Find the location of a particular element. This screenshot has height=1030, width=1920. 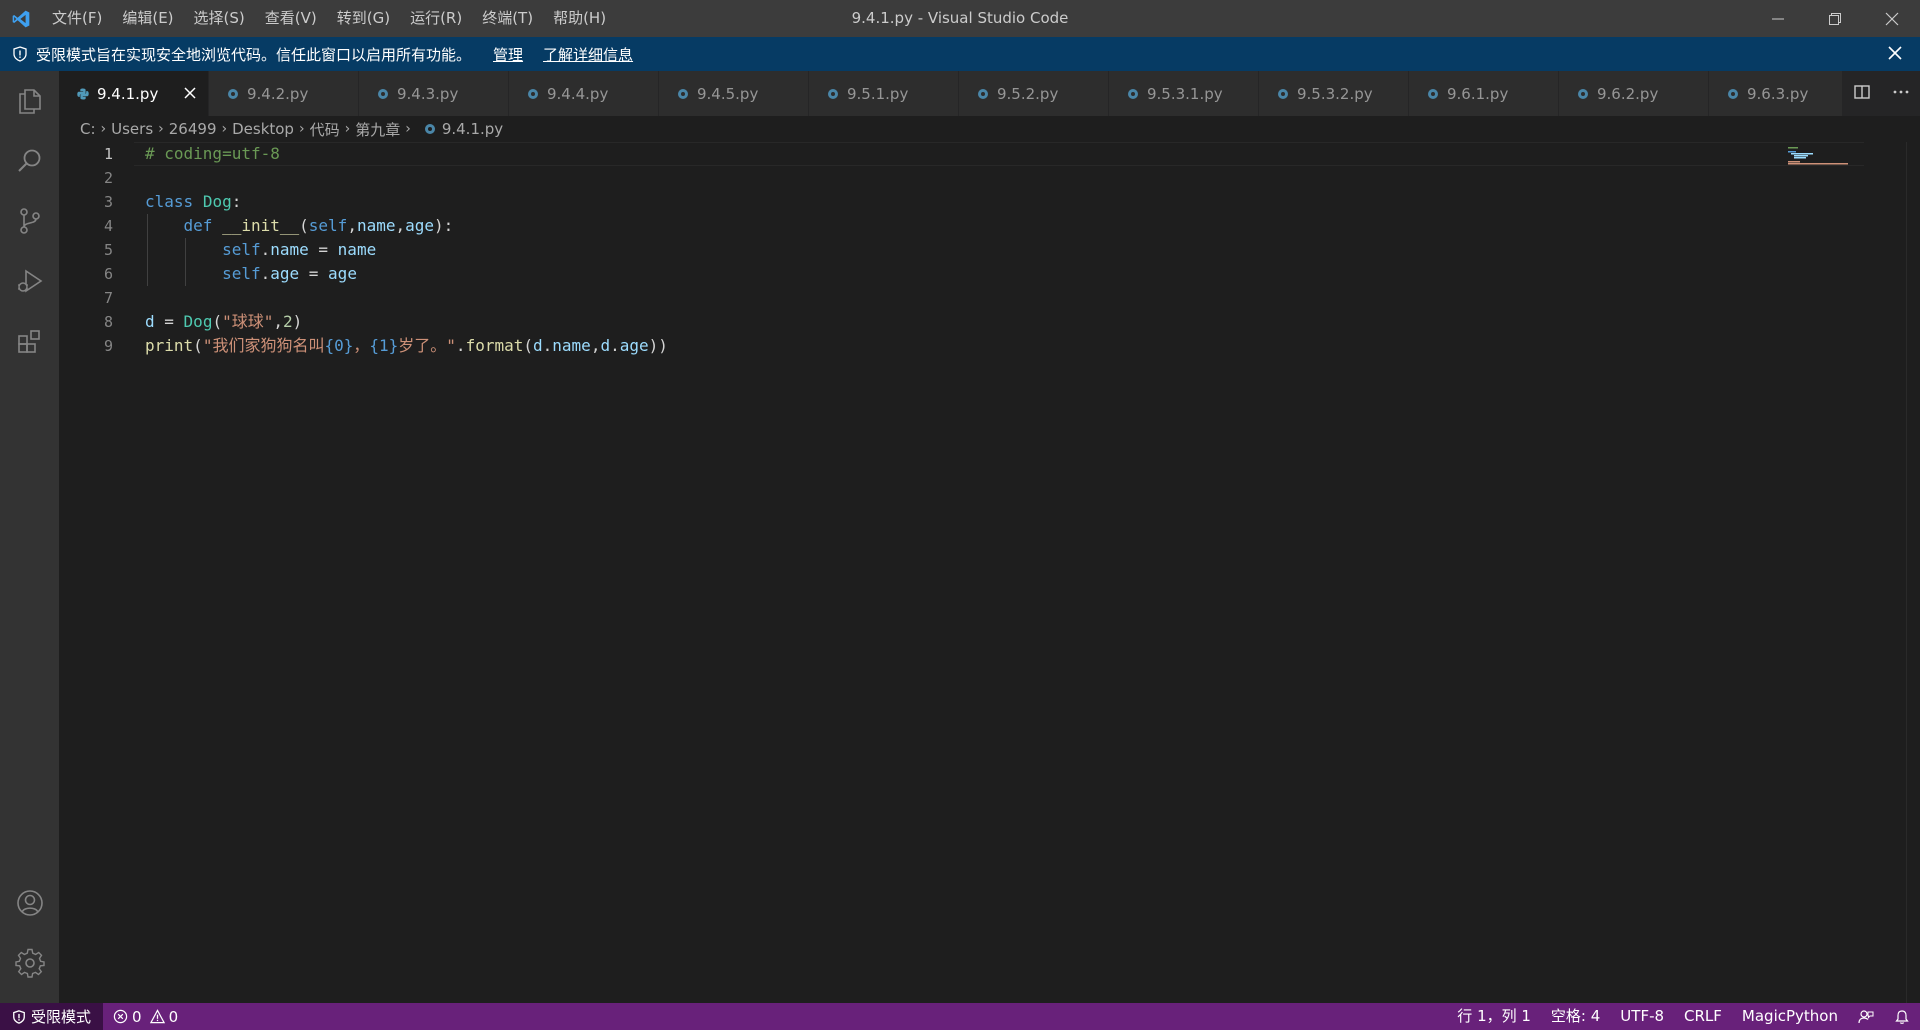

close-icon is located at coordinates (1891, 18).